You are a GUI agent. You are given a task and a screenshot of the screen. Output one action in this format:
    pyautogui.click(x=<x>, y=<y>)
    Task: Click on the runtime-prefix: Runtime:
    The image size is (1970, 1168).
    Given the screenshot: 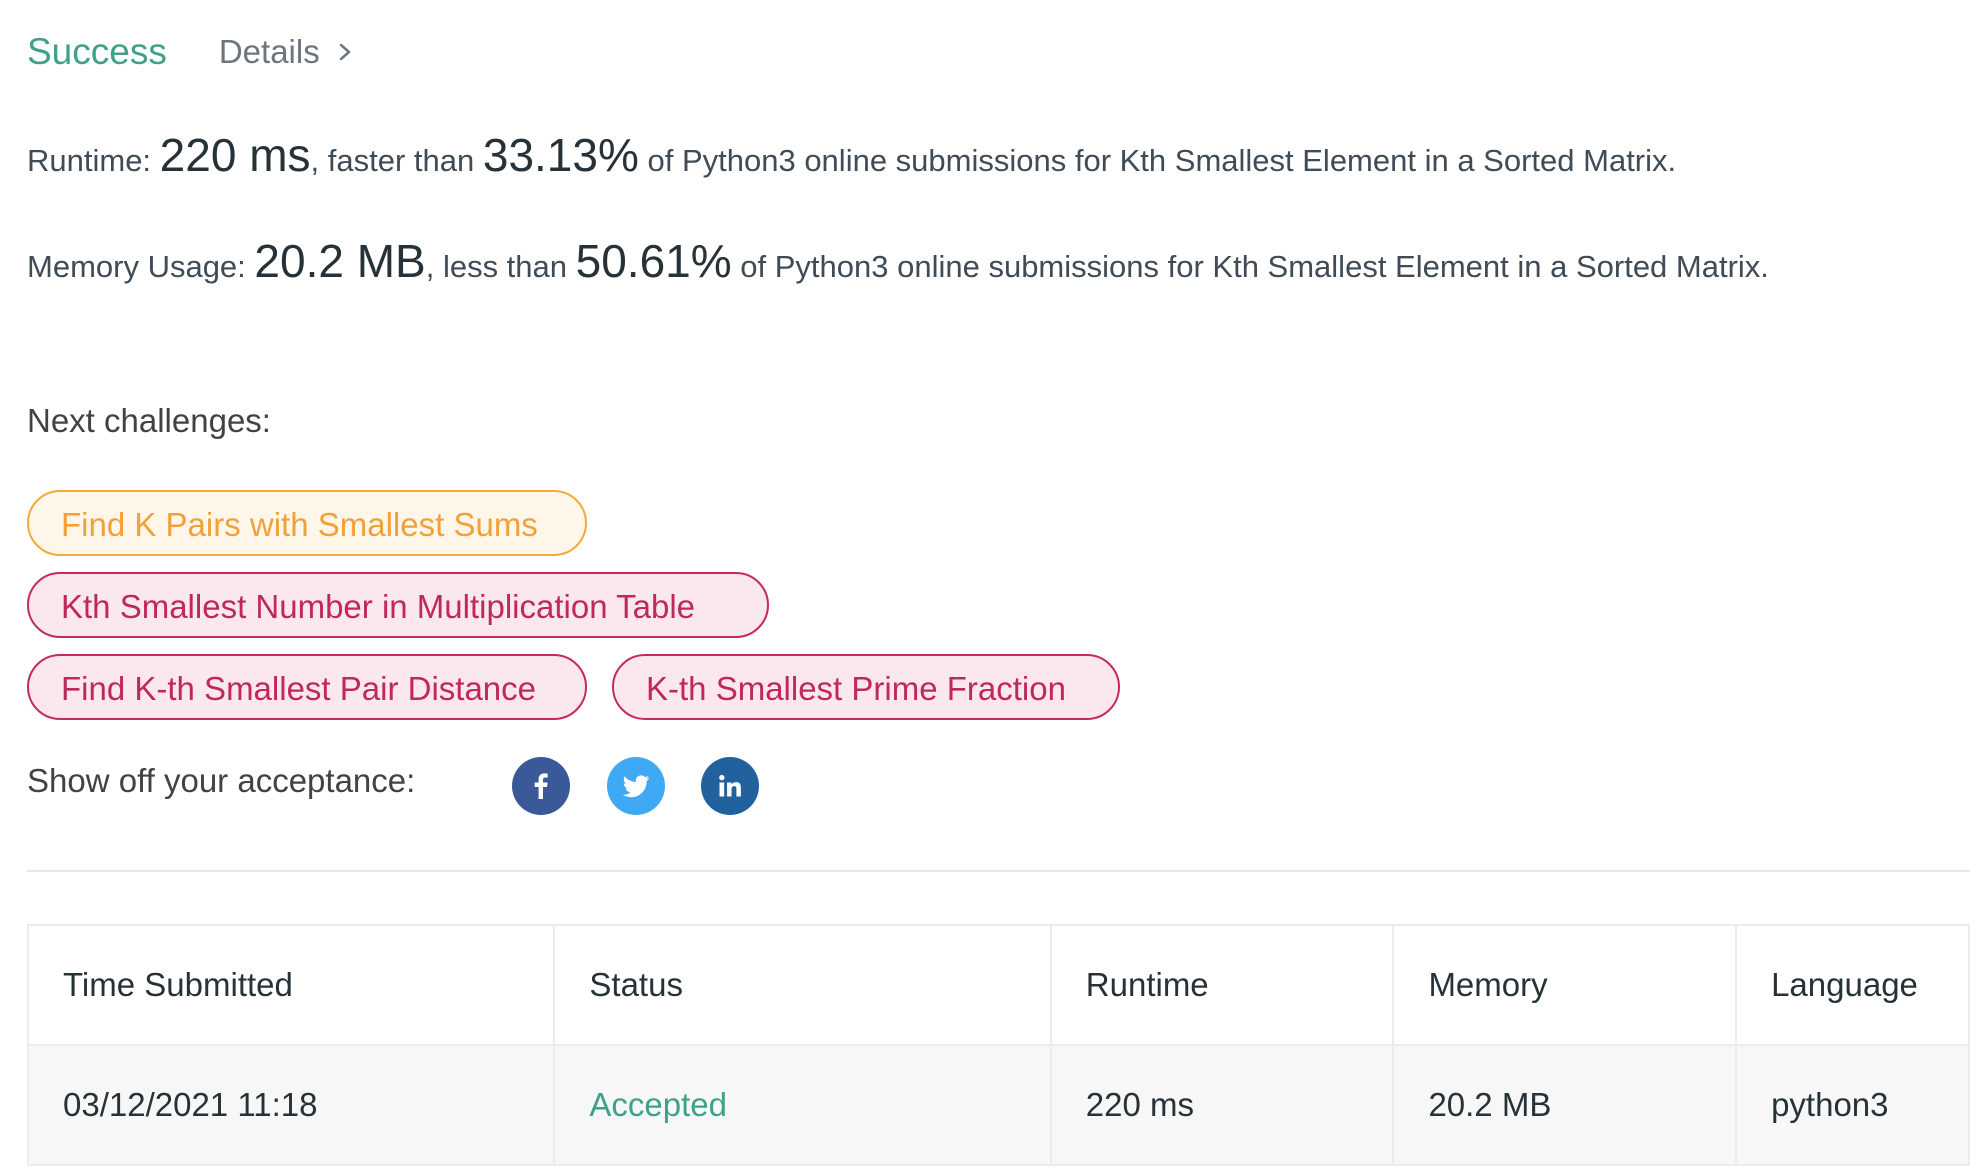 What is the action you would take?
    pyautogui.click(x=93, y=160)
    